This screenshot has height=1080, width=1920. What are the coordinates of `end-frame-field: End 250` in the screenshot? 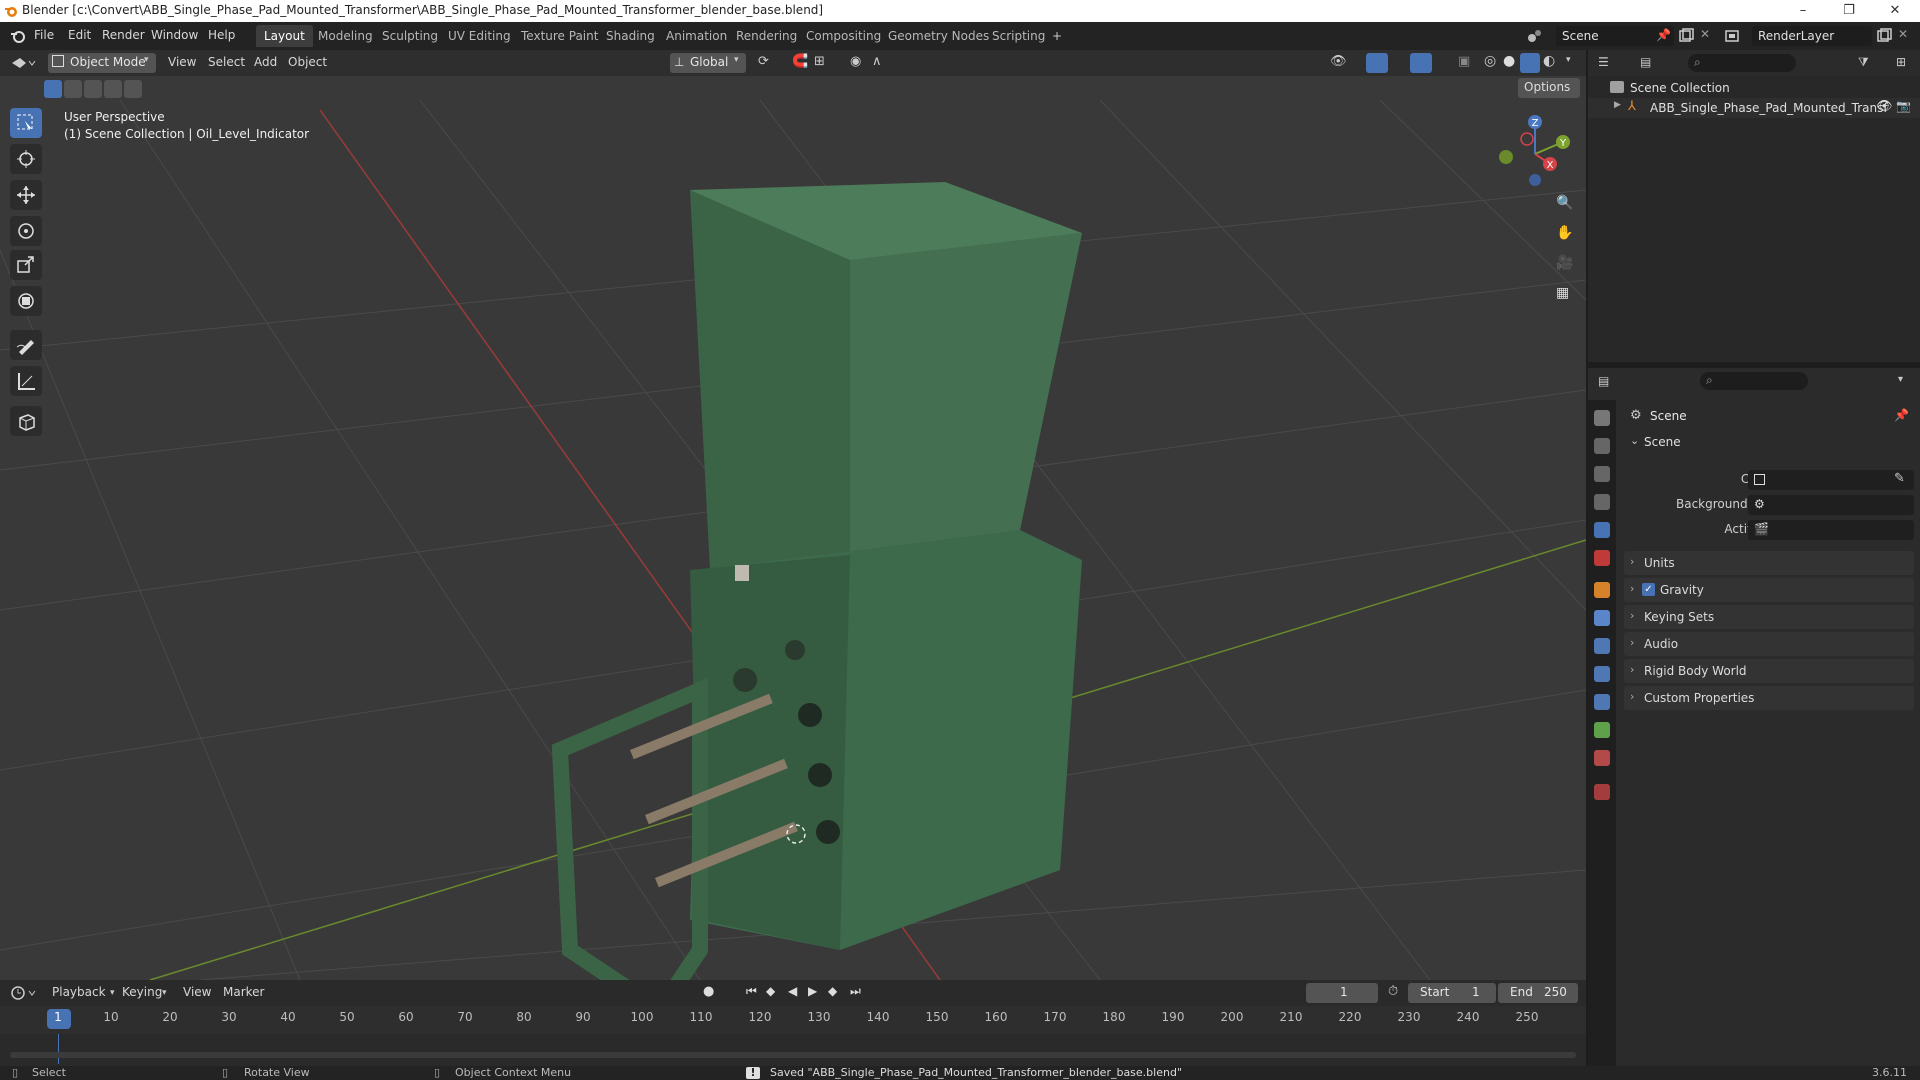 It's located at (1538, 993).